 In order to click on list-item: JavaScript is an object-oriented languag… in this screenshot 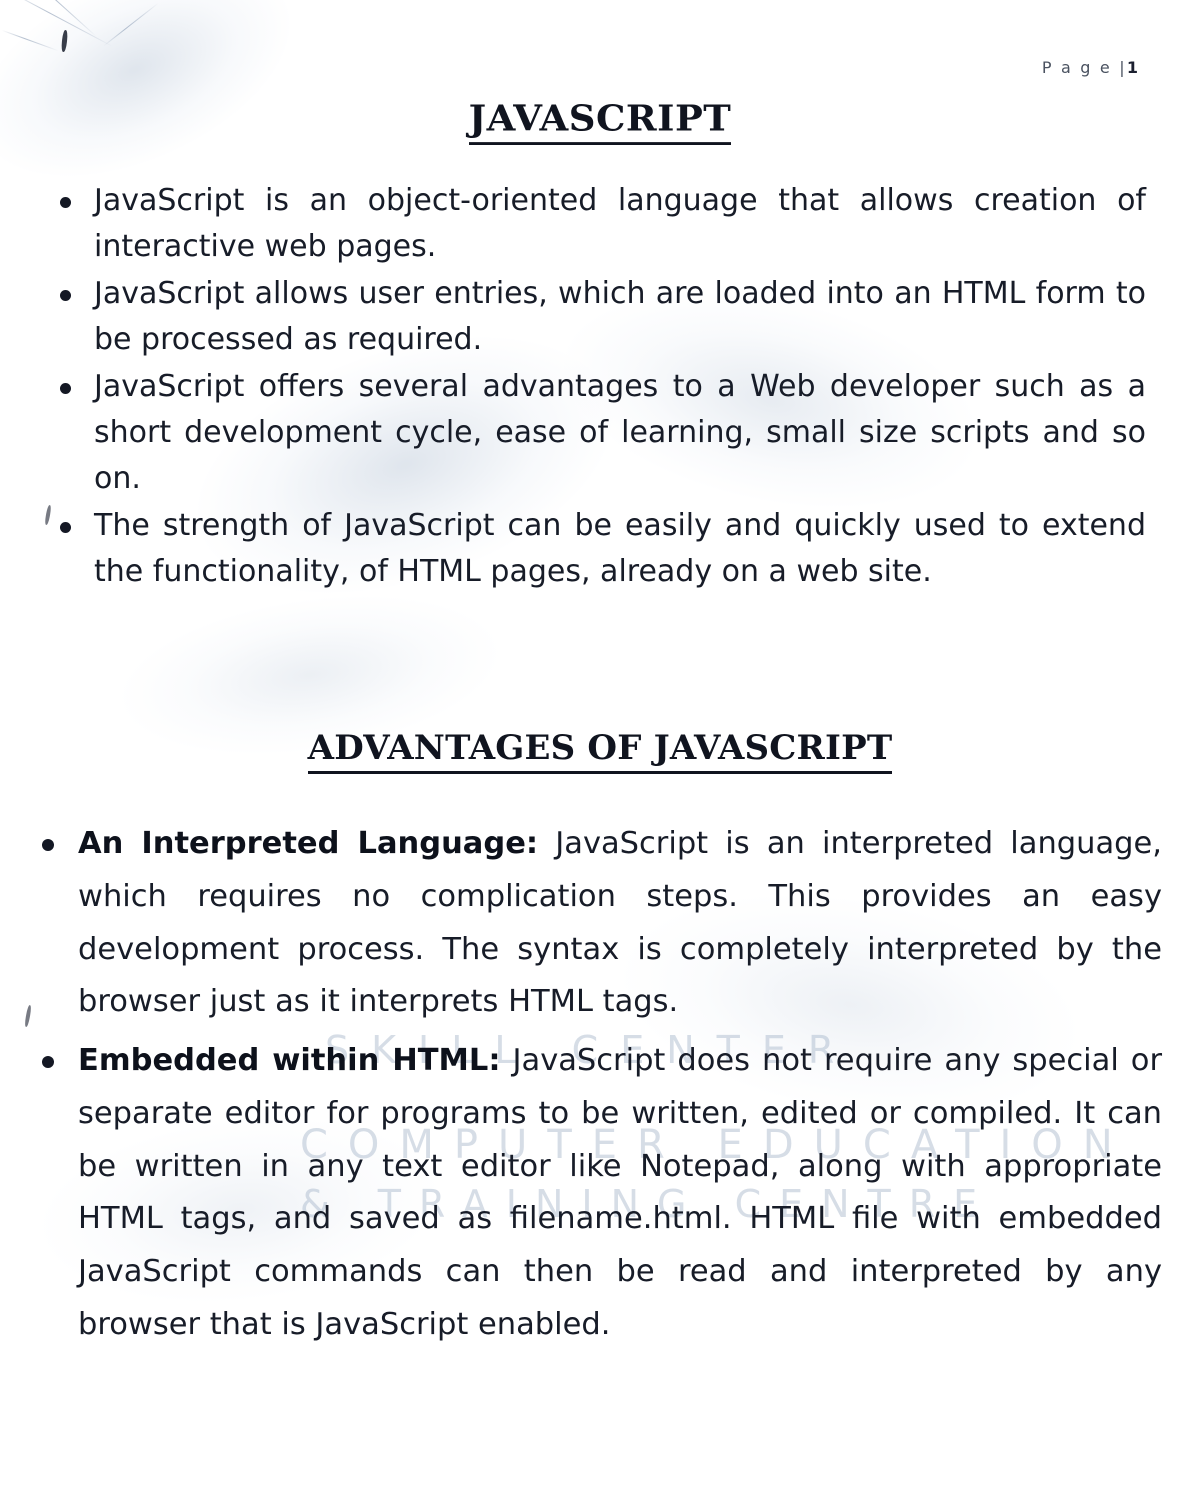, I will do `click(596, 223)`.